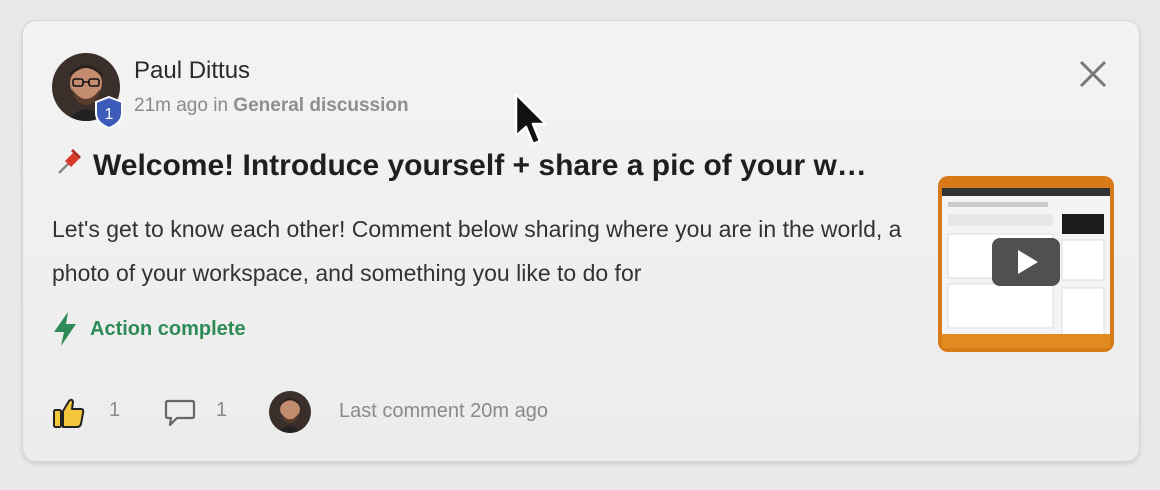 The width and height of the screenshot is (1160, 490). I want to click on last-comment-time: Last comment 20m ago, so click(443, 411).